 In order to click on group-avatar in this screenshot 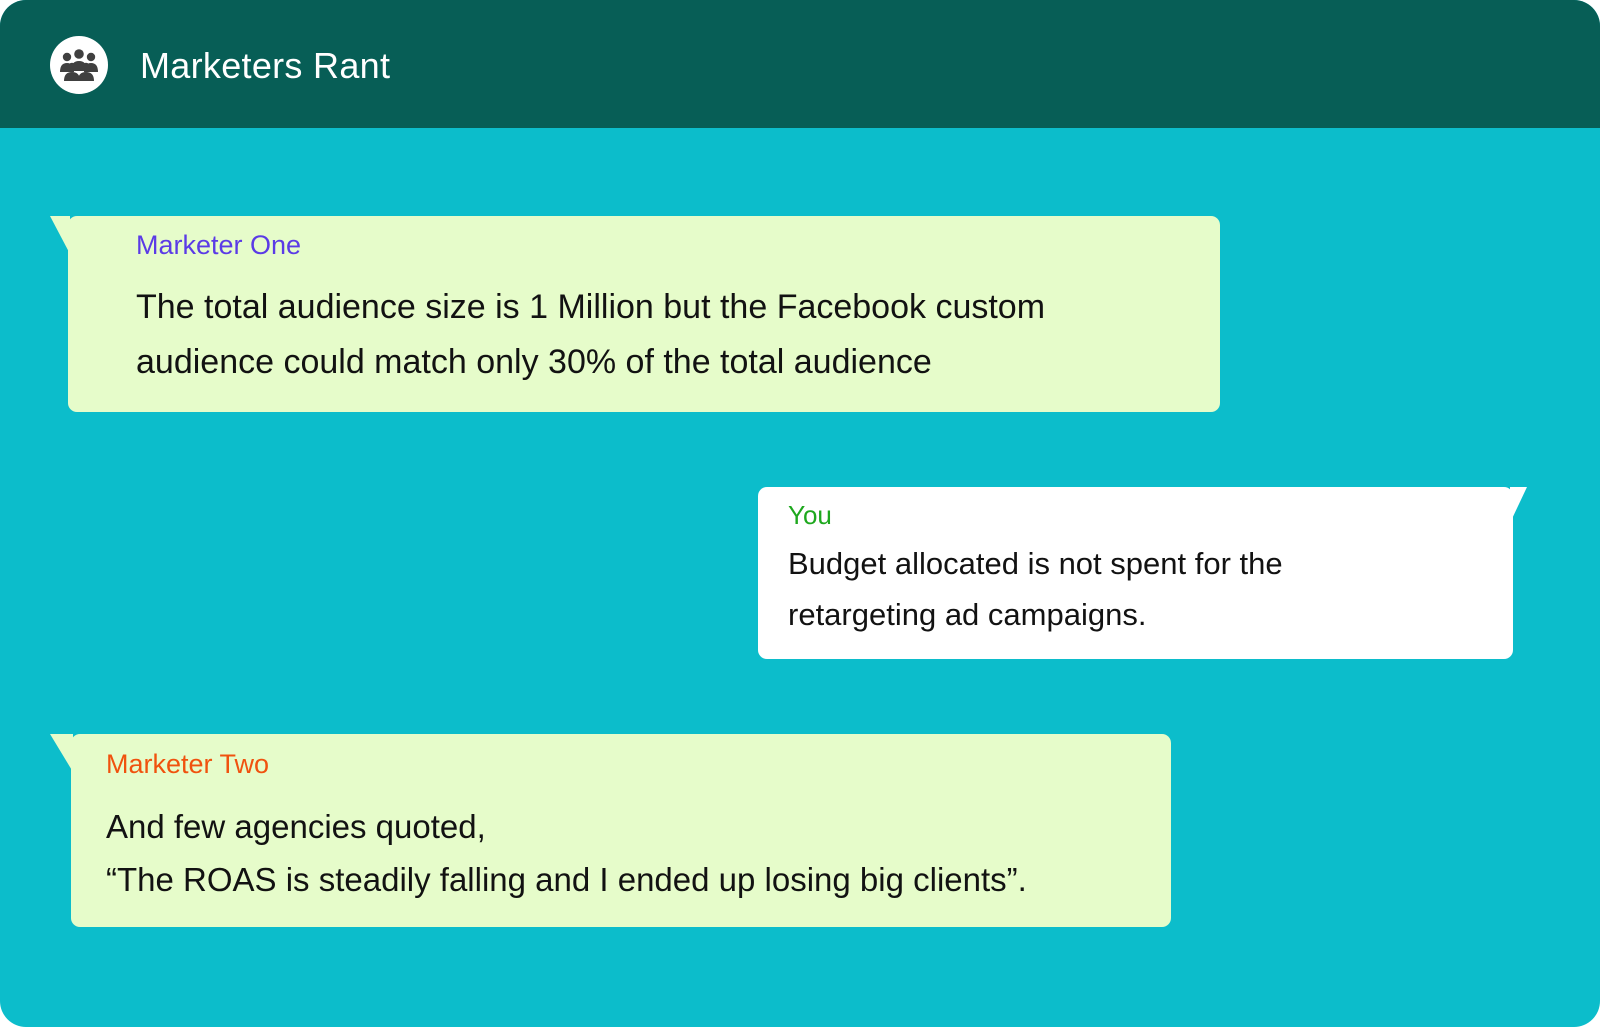, I will do `click(79, 65)`.